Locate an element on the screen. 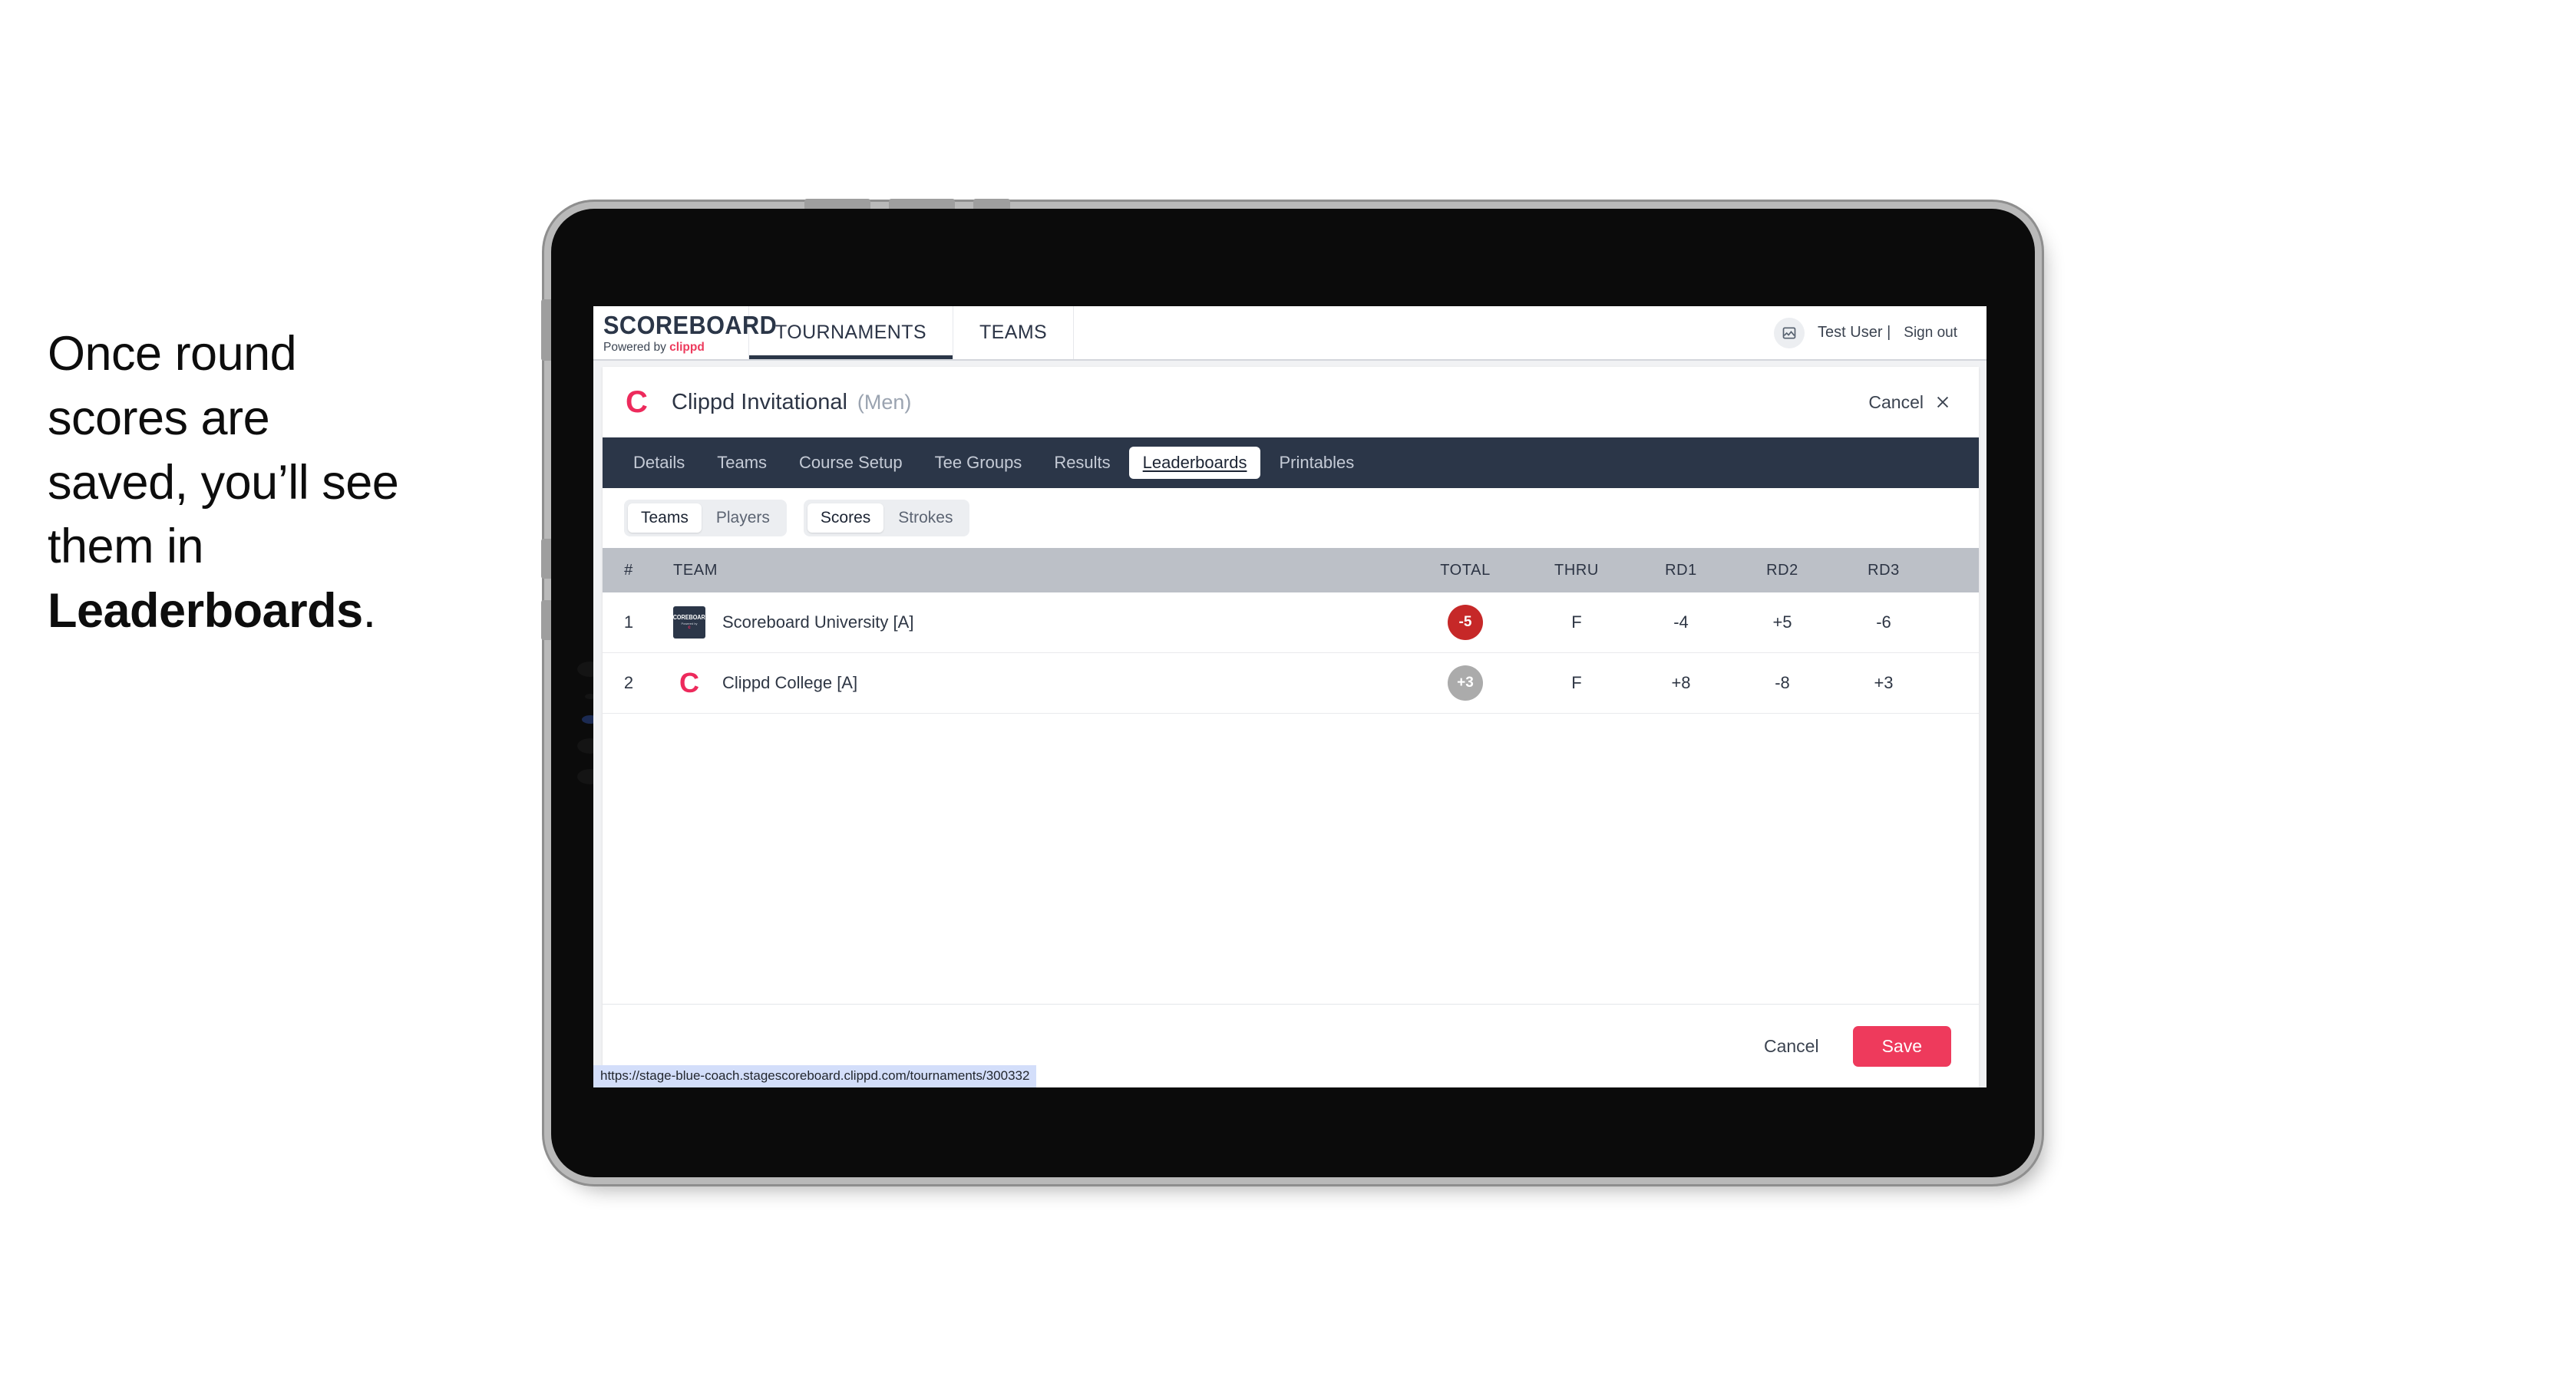  close-x-icon is located at coordinates (1943, 402).